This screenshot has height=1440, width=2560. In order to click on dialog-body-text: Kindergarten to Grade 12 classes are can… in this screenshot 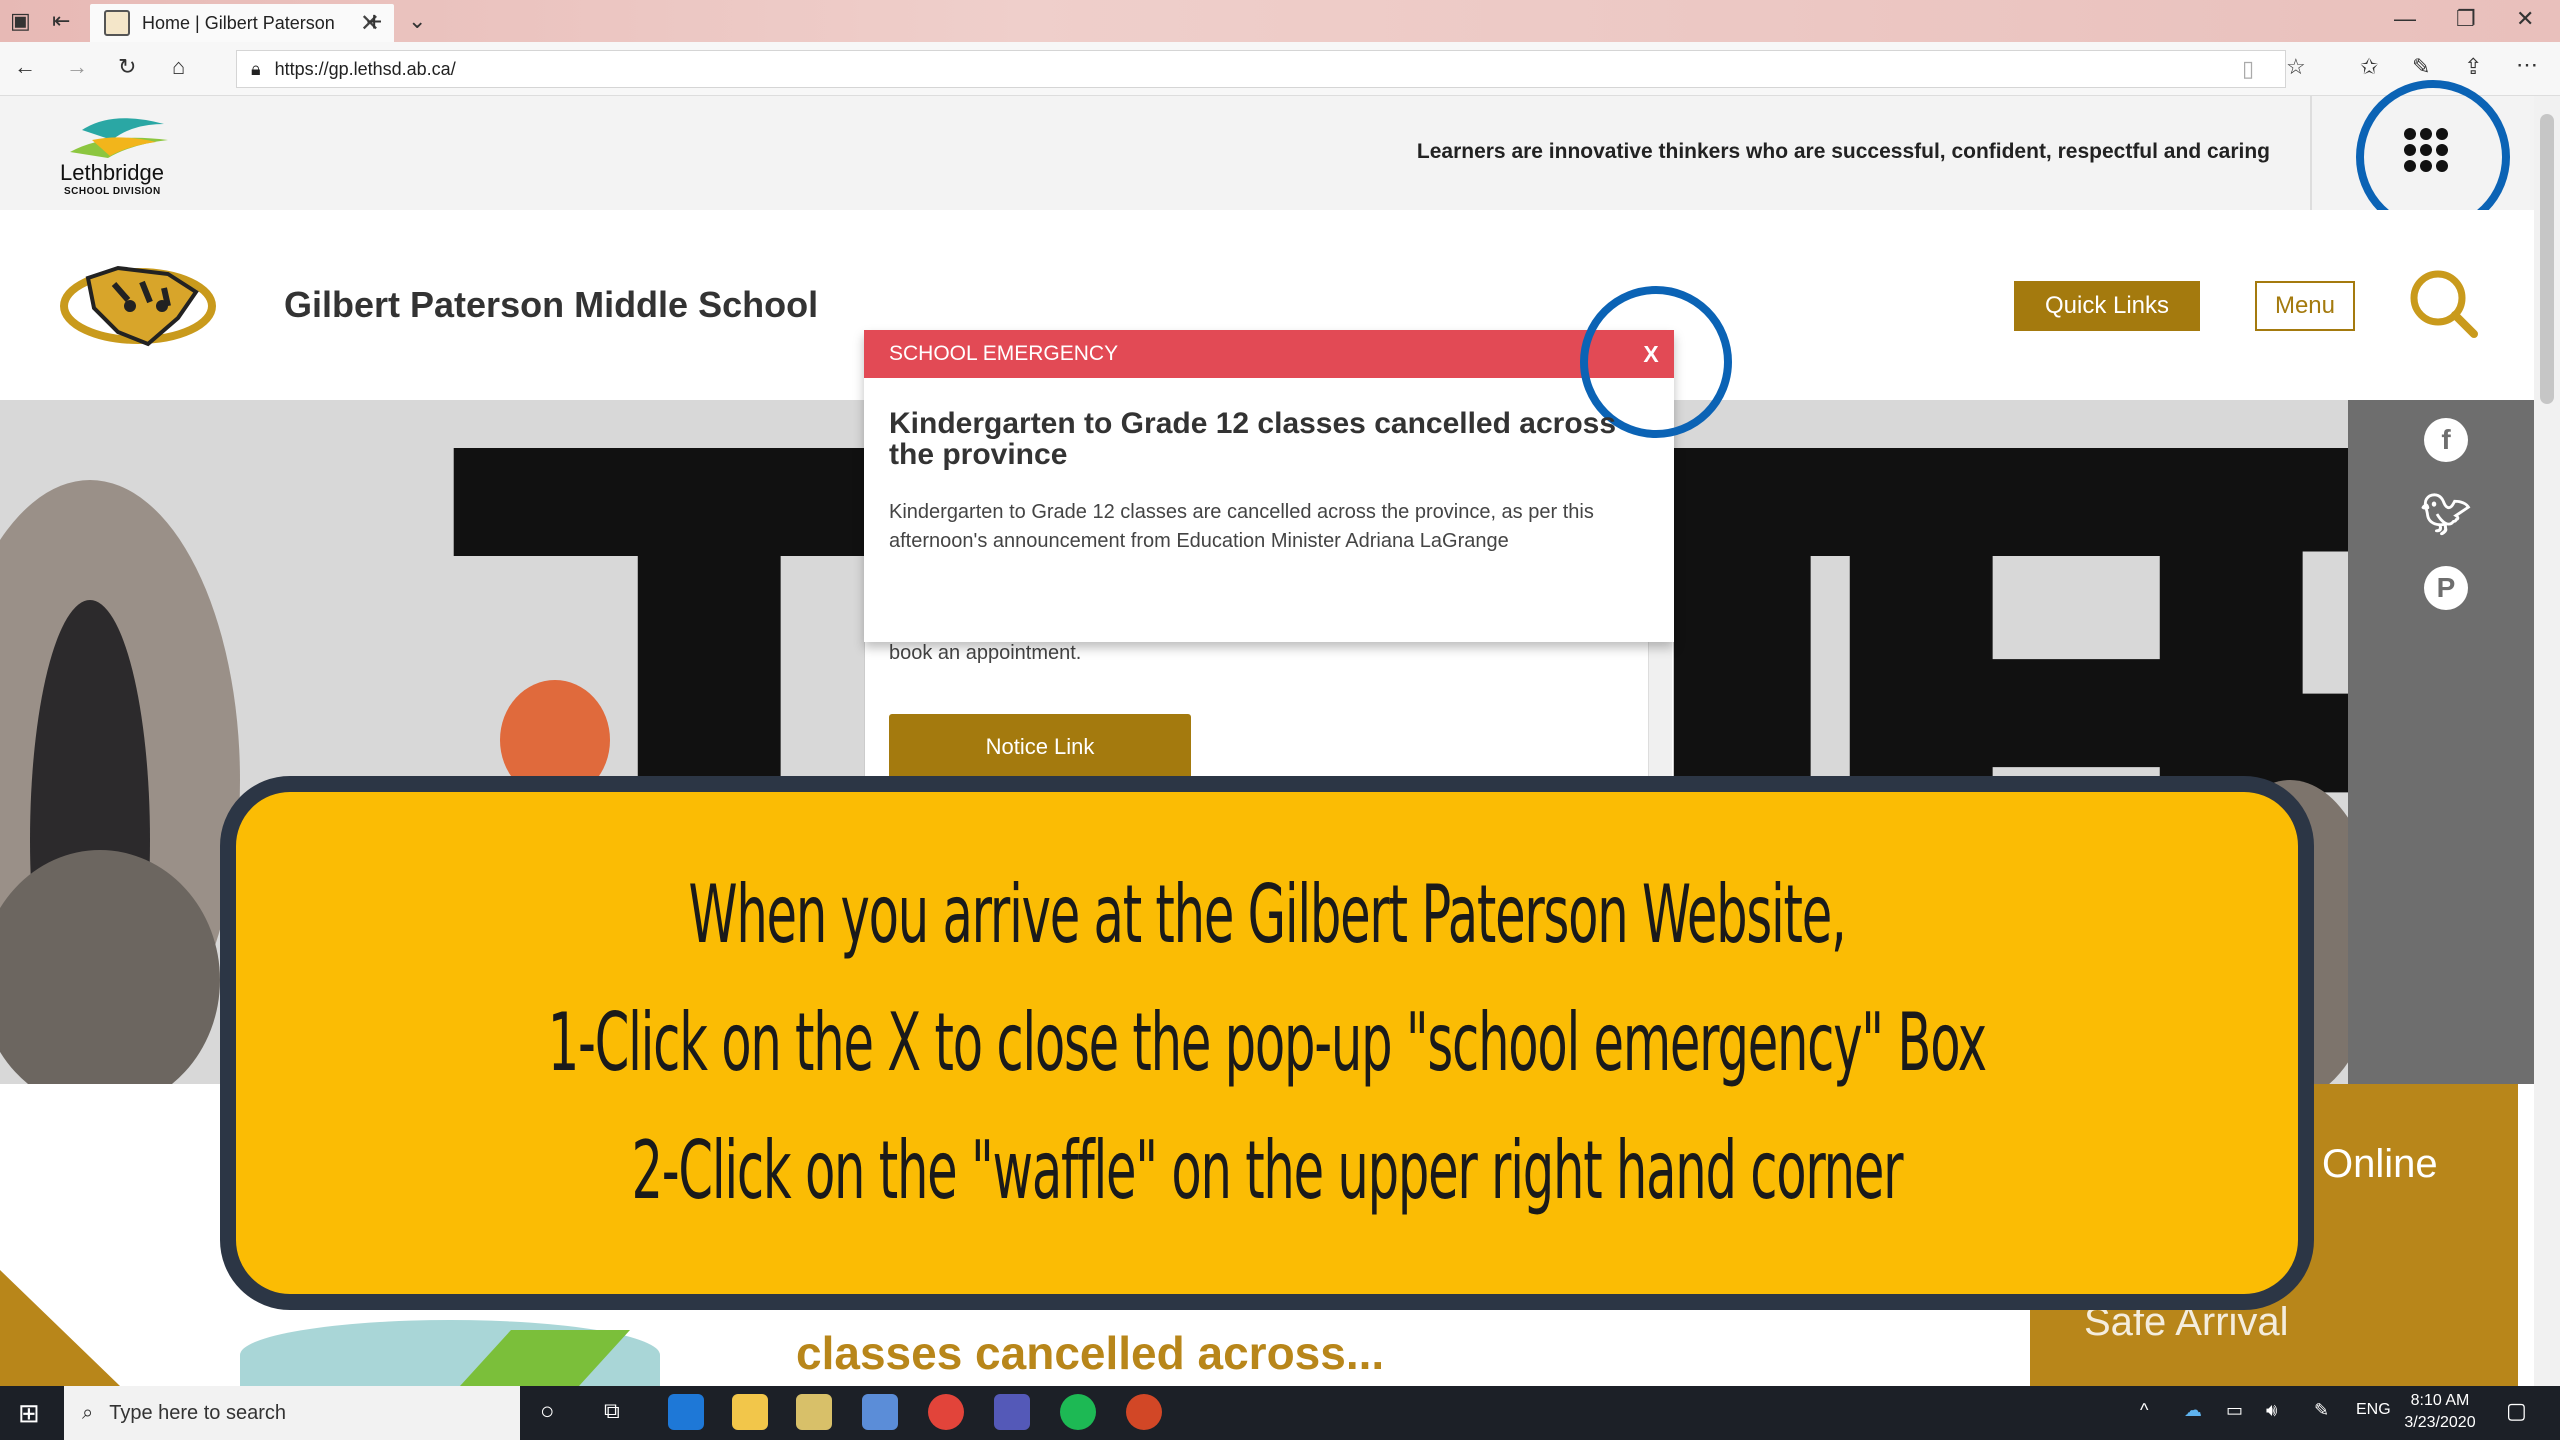, I will do `click(1241, 526)`.